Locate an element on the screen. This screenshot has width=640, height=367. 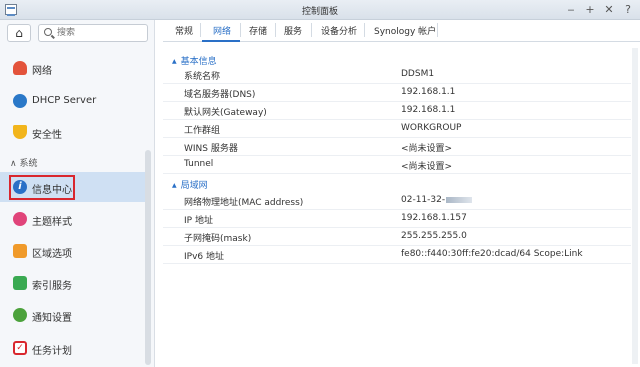
content-scrollbar is located at coordinates (635, 206).